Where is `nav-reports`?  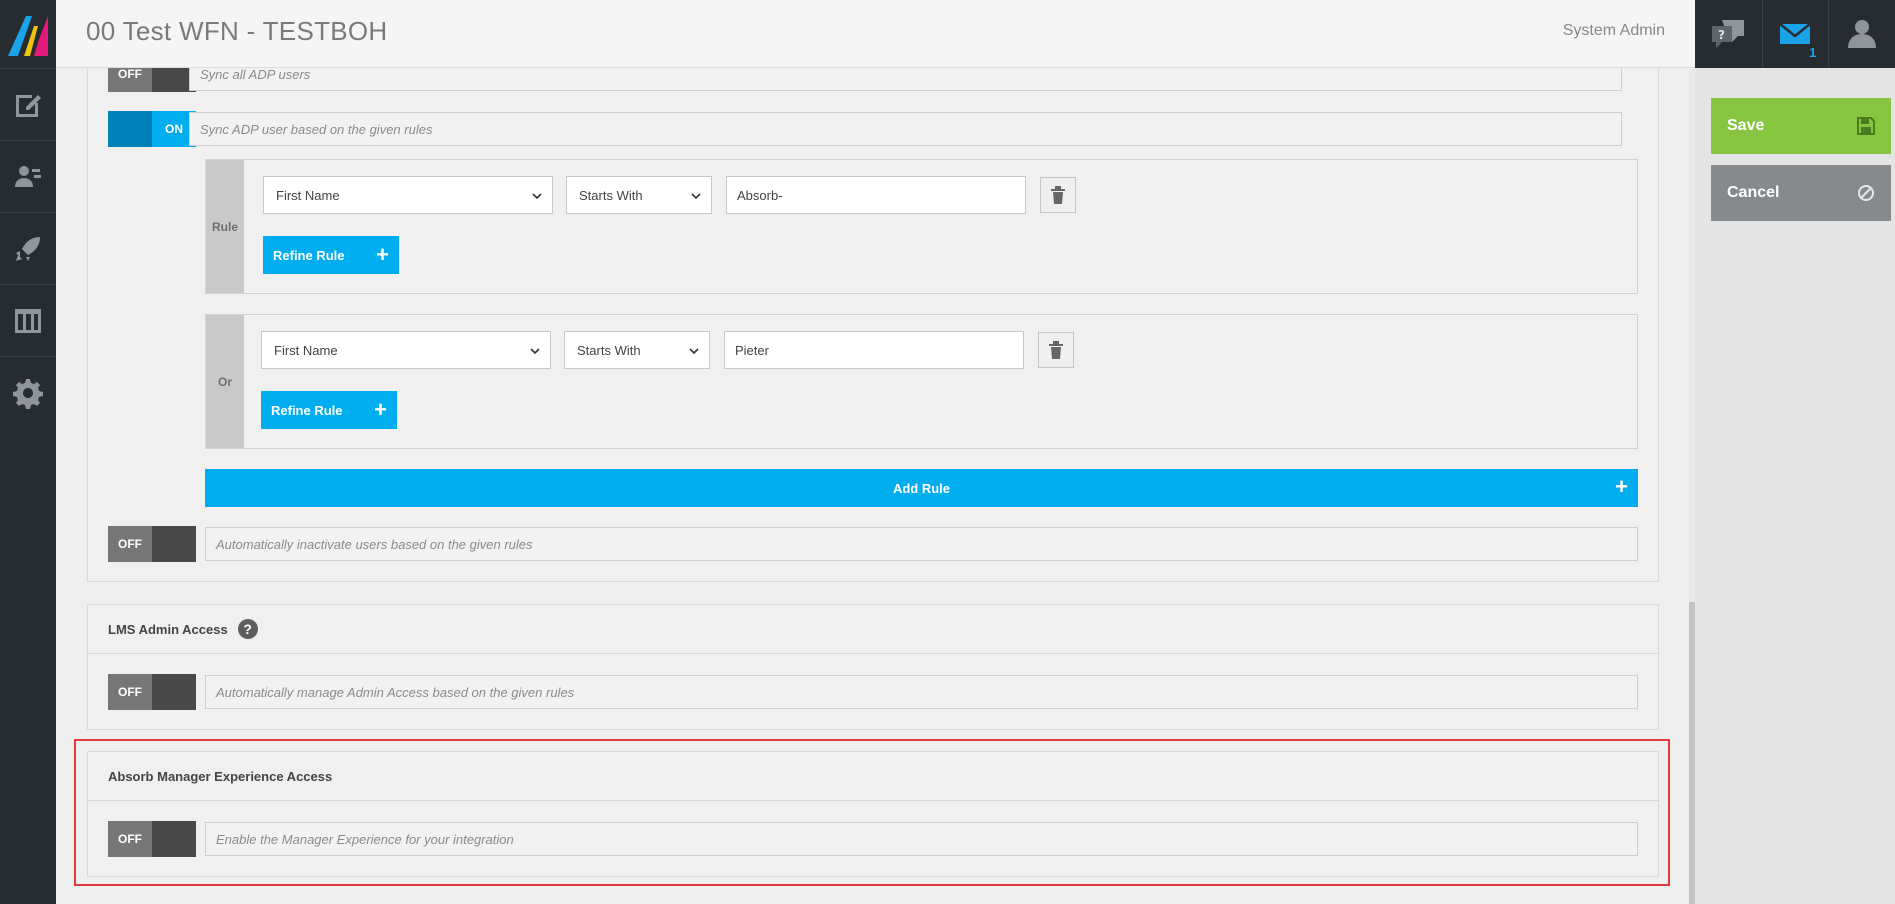 nav-reports is located at coordinates (28, 320).